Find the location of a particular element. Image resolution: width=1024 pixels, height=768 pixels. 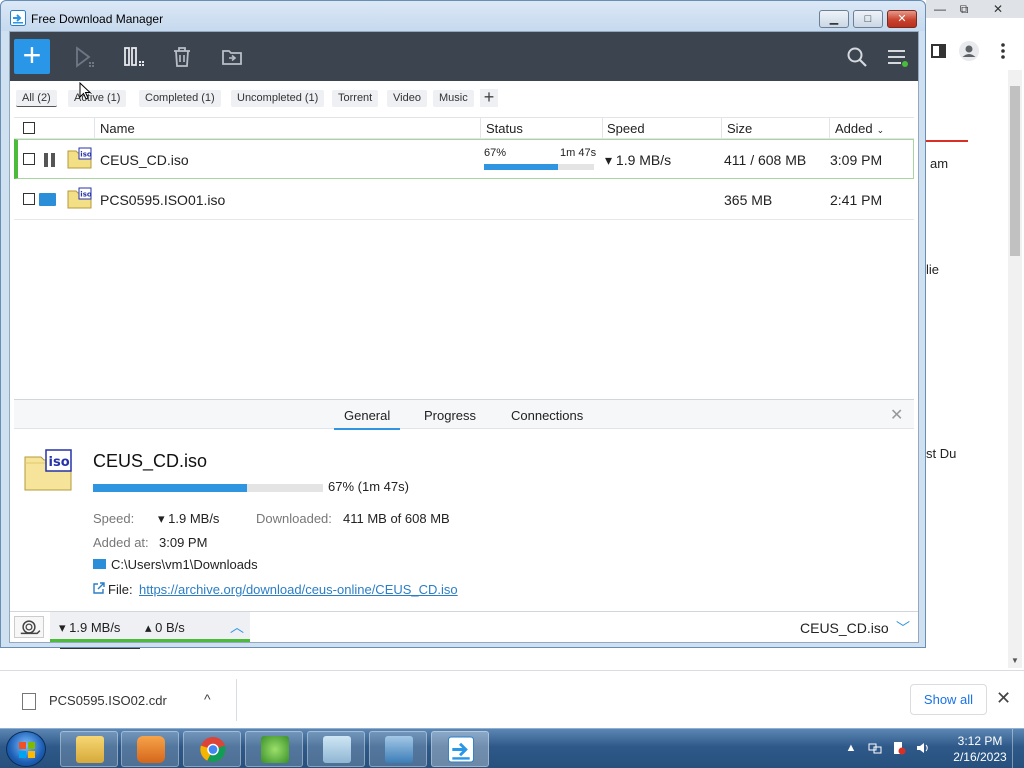

maximize-button: □ is located at coordinates (868, 19).